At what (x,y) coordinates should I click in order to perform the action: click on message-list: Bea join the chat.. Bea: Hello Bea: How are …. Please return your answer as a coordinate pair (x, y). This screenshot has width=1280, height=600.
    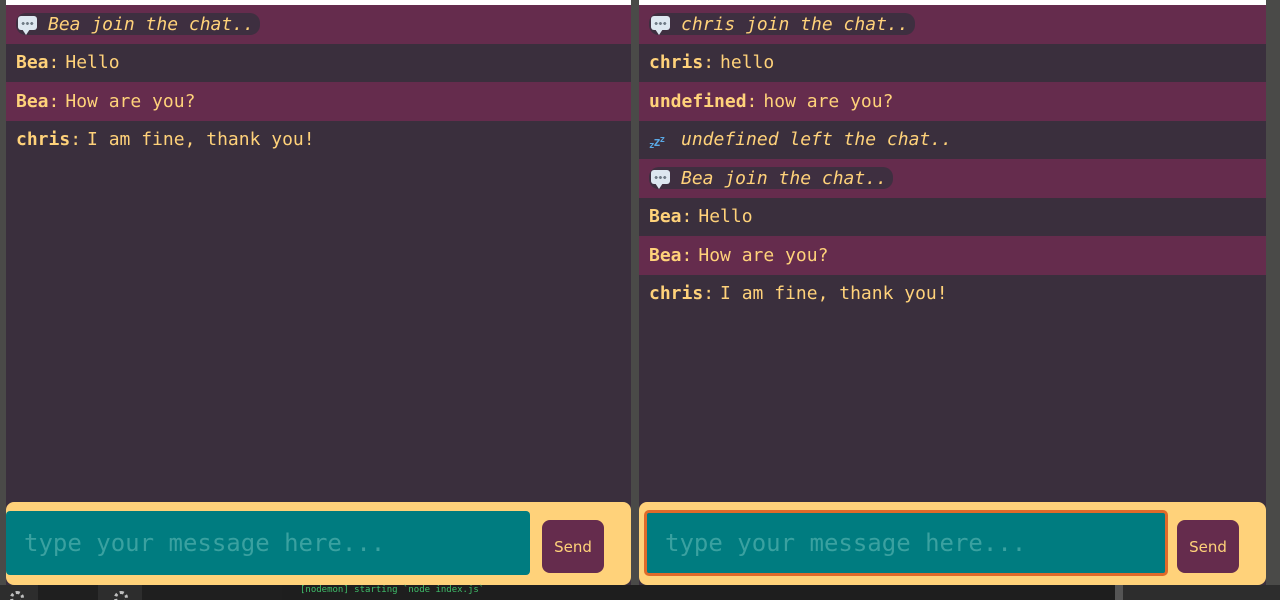
    Looking at the image, I should click on (318, 82).